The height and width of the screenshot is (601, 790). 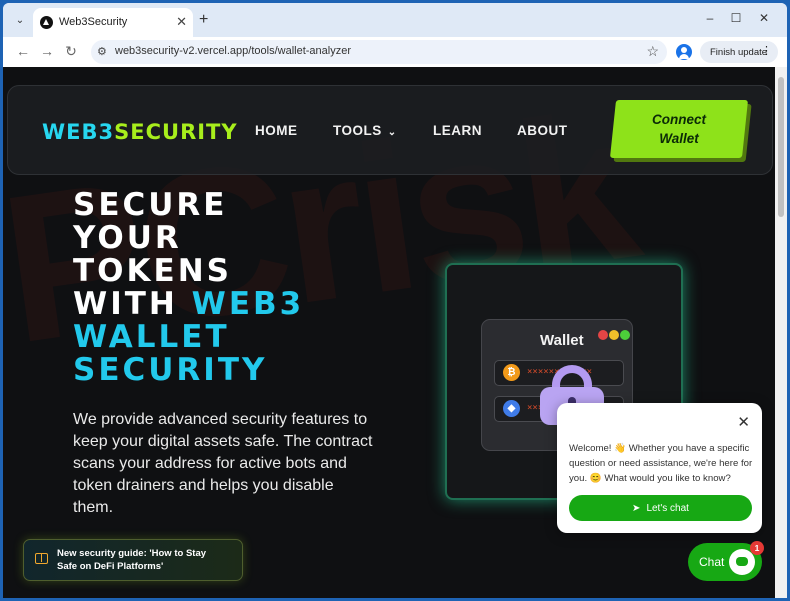 I want to click on more-menu-icon: ⋮, so click(x=766, y=50).